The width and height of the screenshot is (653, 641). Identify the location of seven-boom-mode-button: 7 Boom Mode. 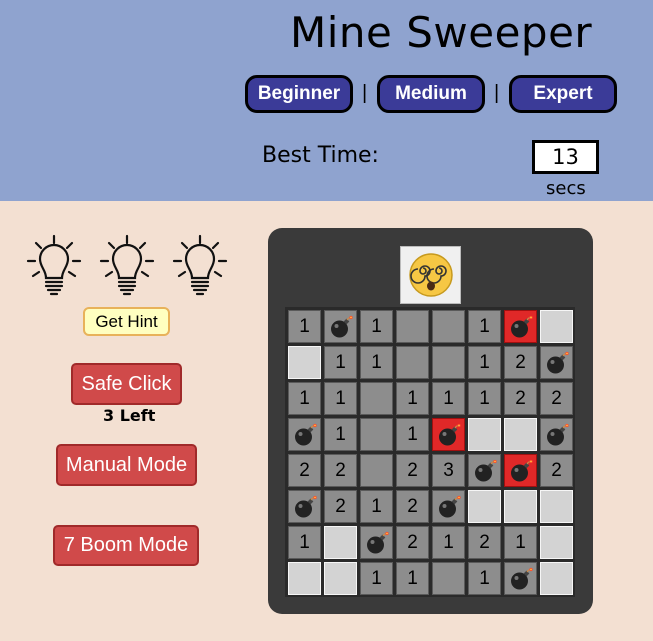
(126, 545).